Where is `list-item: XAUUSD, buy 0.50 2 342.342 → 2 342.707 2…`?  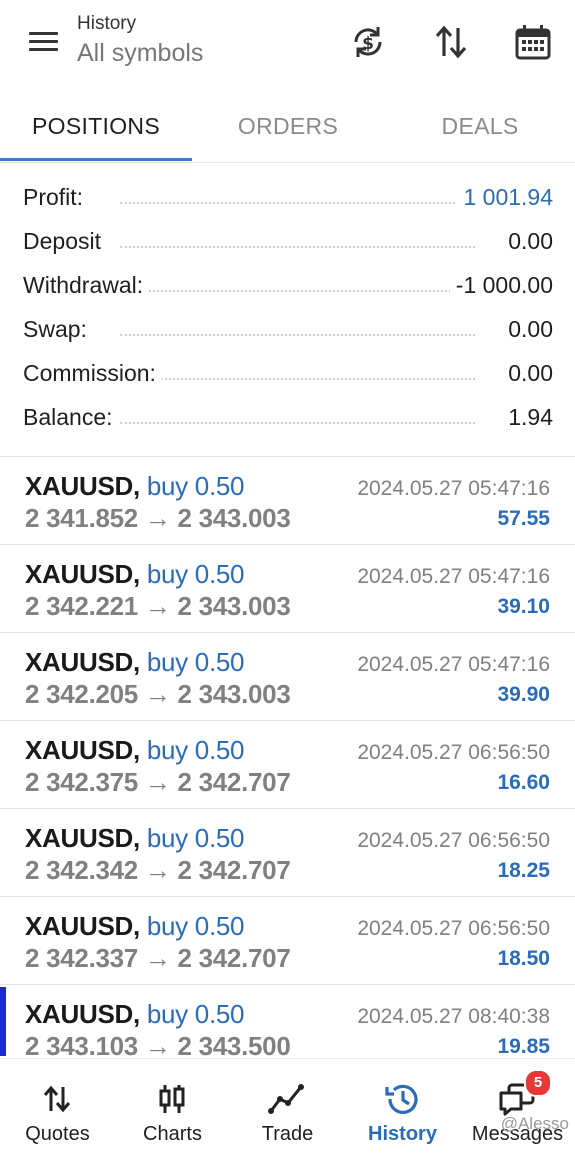 list-item: XAUUSD, buy 0.50 2 342.342 → 2 342.707 2… is located at coordinates (287, 853).